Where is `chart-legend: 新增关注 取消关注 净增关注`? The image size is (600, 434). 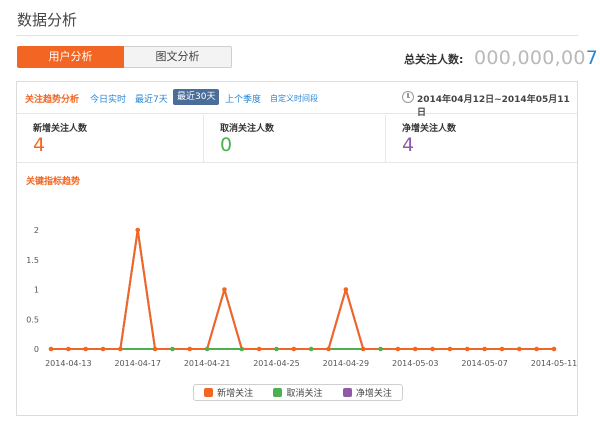 chart-legend: 新增关注 取消关注 净增关注 is located at coordinates (298, 392).